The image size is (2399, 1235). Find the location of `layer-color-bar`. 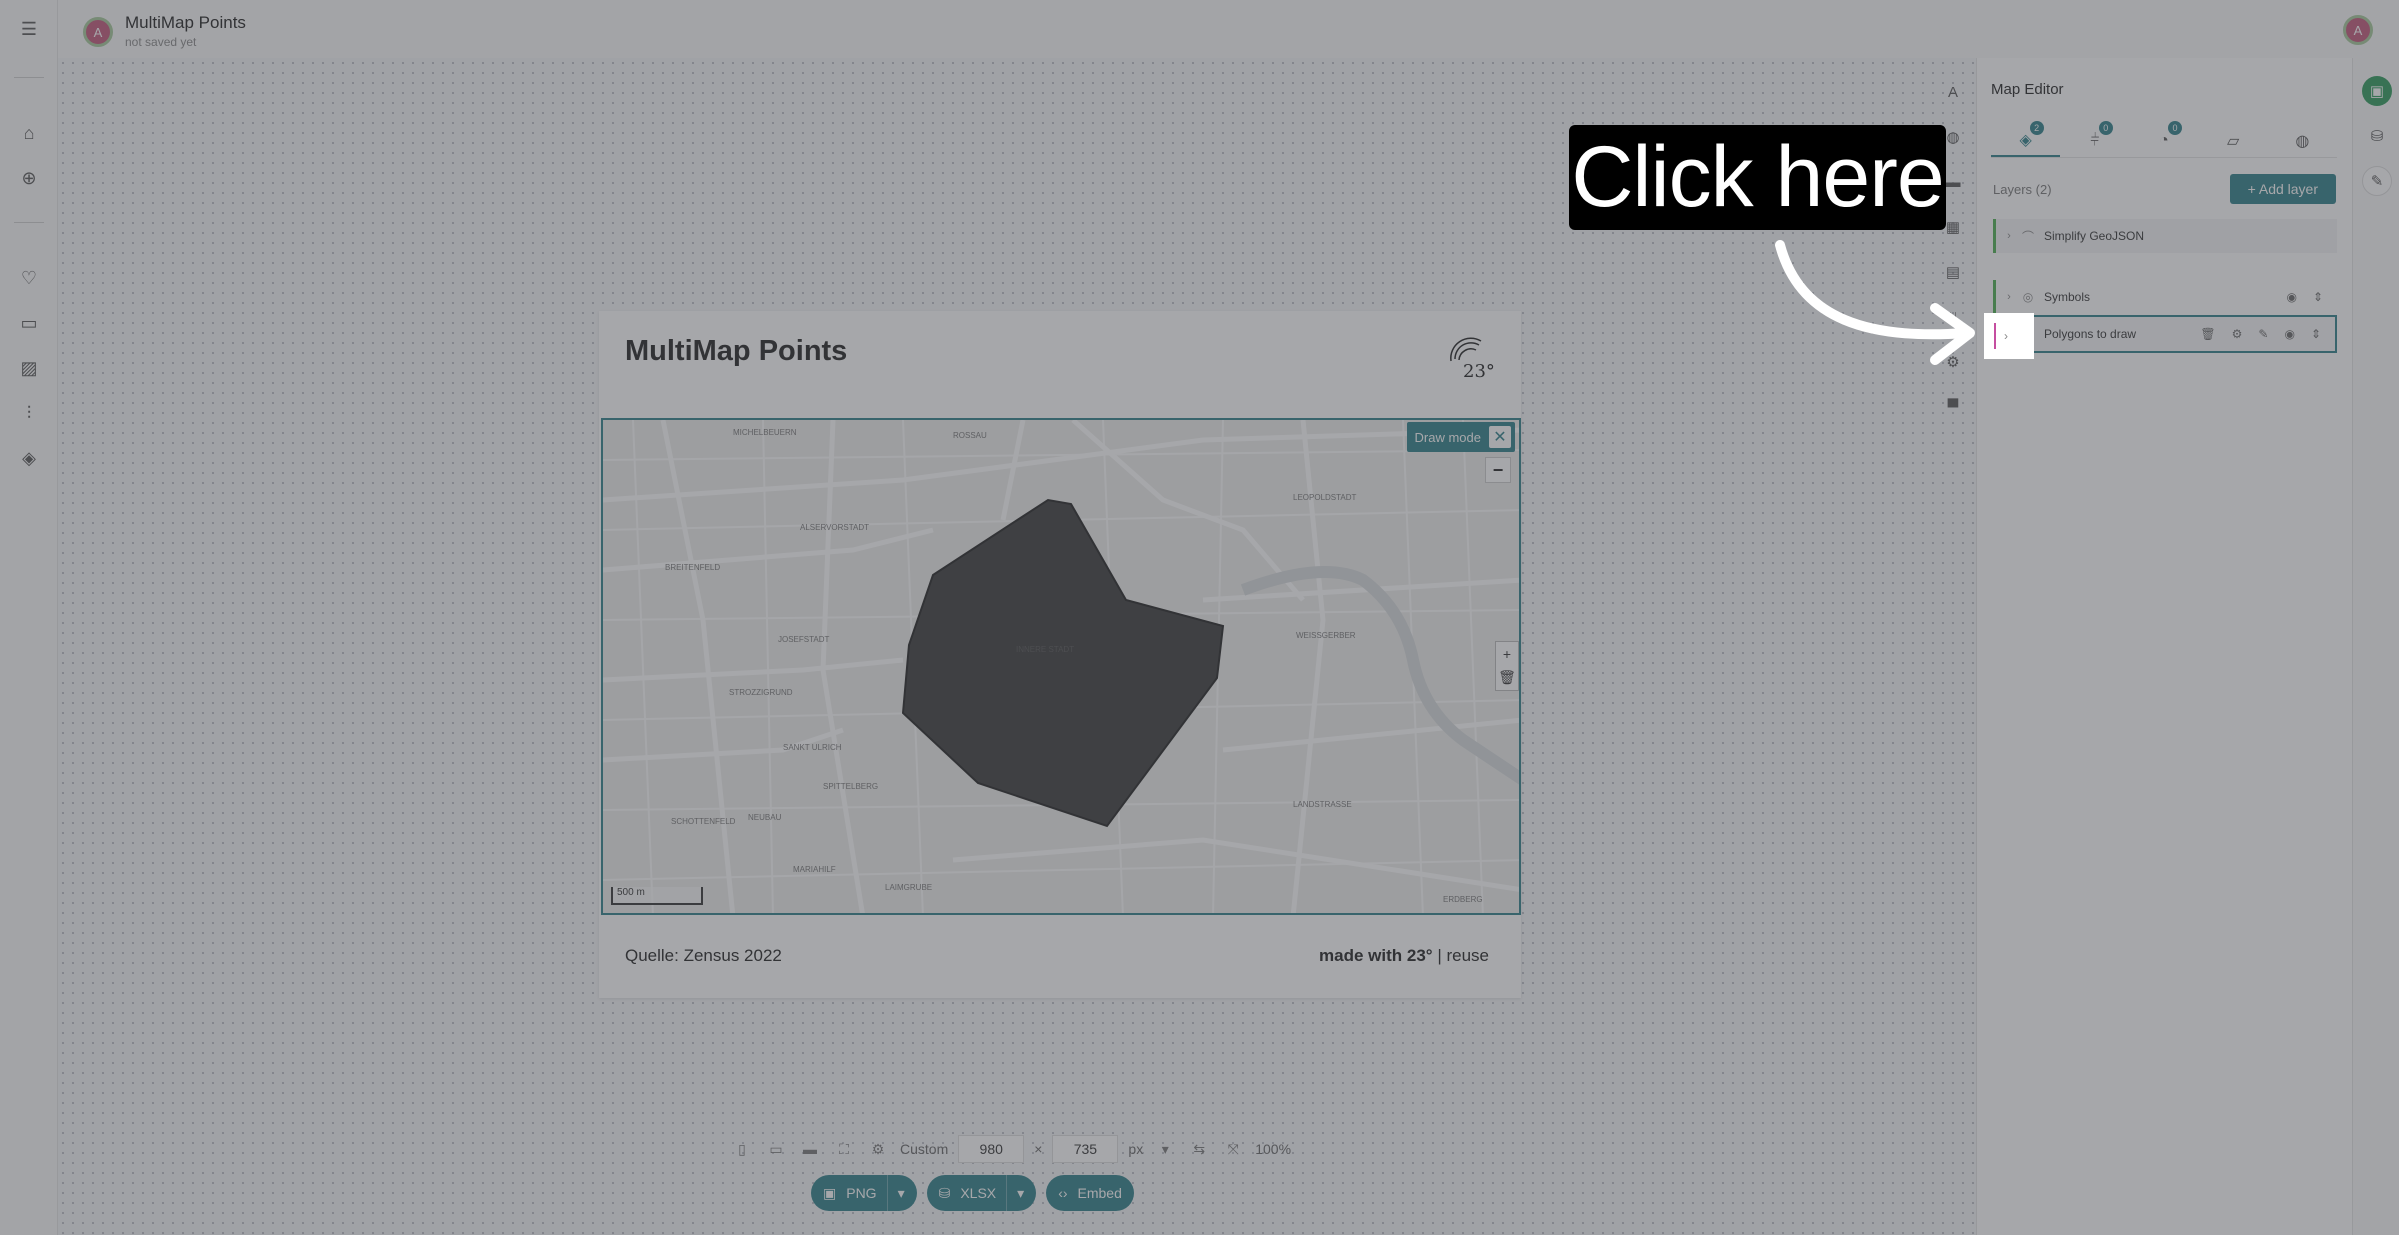

layer-color-bar is located at coordinates (1995, 336).